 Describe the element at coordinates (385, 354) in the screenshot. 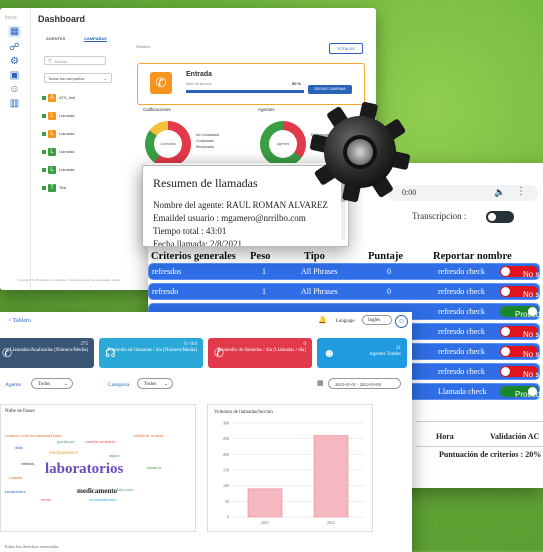

I see `card-label: Agentes Totales` at that location.